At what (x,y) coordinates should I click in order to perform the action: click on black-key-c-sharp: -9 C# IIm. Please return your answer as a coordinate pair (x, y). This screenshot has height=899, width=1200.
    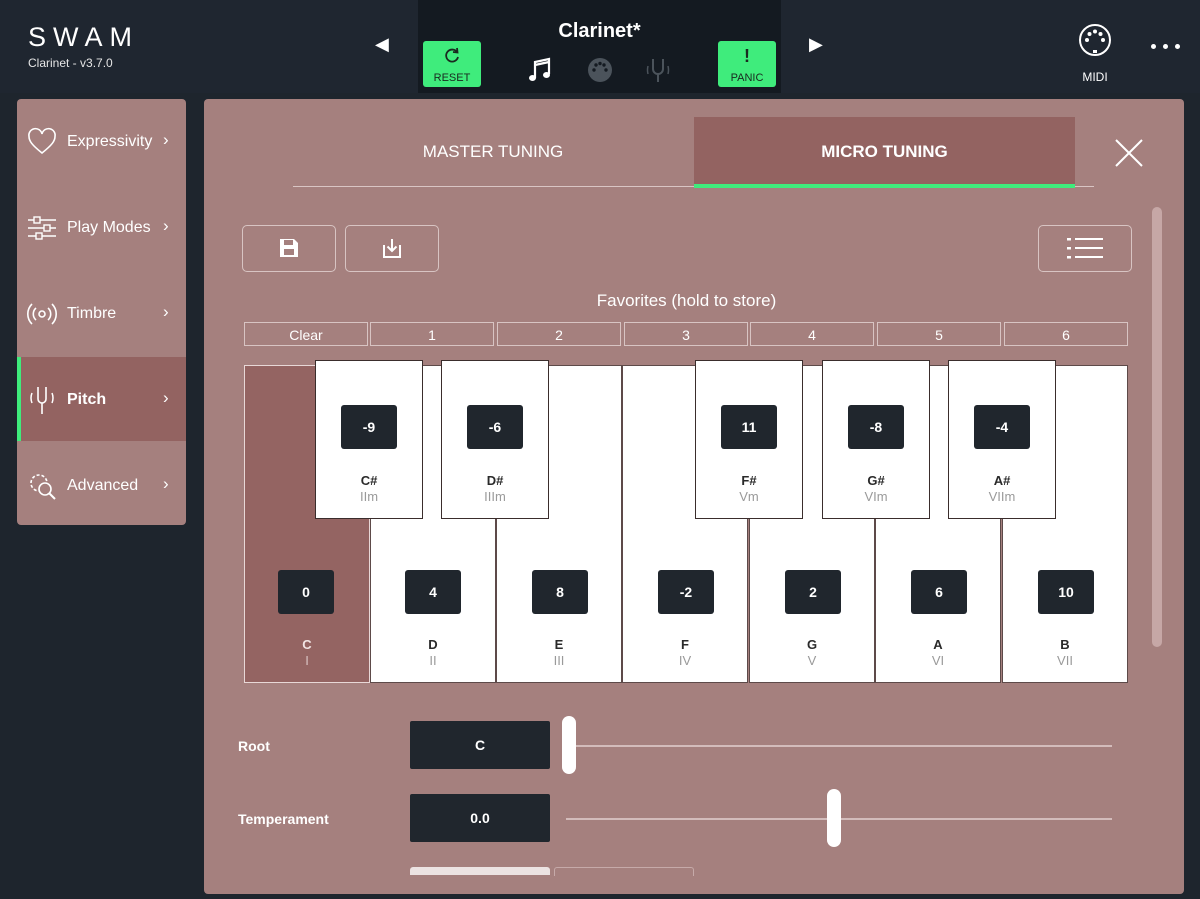
    Looking at the image, I should click on (369, 439).